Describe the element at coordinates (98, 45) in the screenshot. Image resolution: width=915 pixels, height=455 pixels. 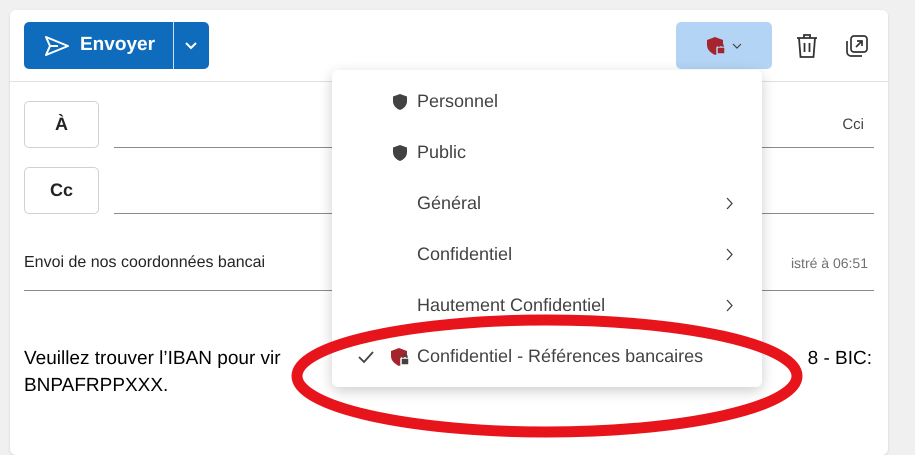
I see `send-button: Envoyer` at that location.